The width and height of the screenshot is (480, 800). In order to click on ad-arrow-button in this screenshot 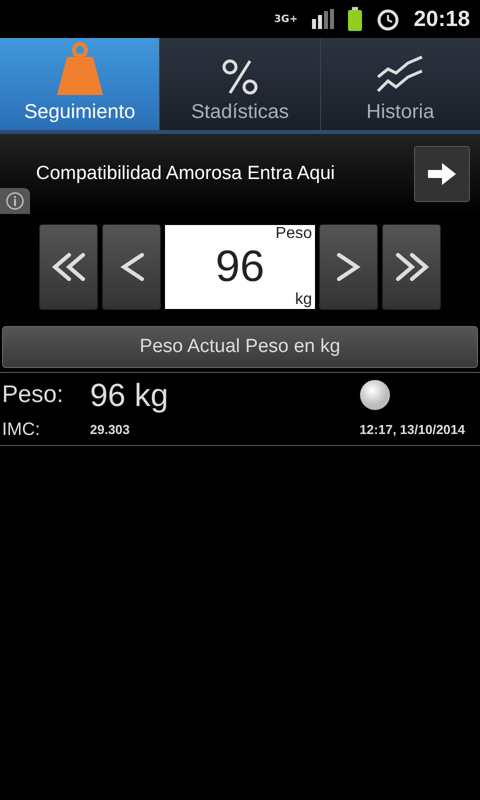, I will do `click(442, 174)`.